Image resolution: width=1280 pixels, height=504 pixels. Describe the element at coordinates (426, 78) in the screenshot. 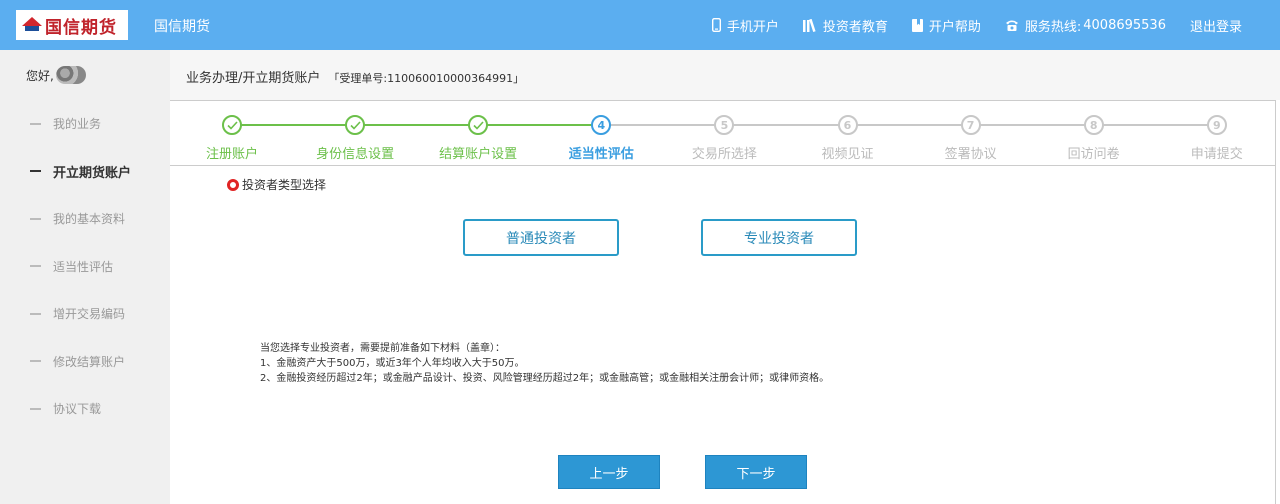

I see `ticket-number: 「受理单号:110060010000364991」` at that location.